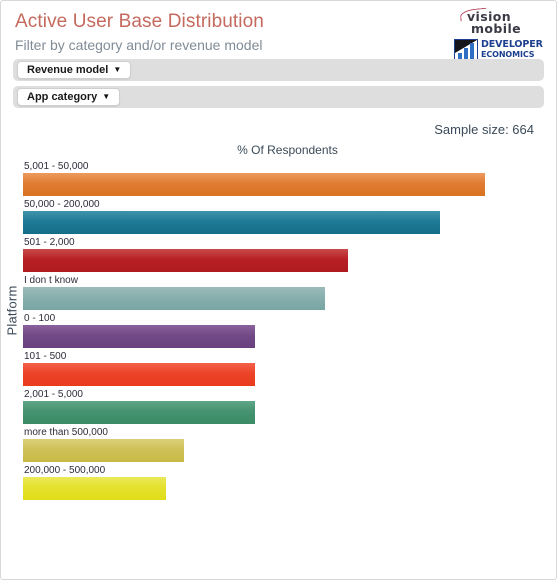 The width and height of the screenshot is (557, 580). What do you see at coordinates (56, 166) in the screenshot?
I see `bar-label: 5,001 - 50,000` at bounding box center [56, 166].